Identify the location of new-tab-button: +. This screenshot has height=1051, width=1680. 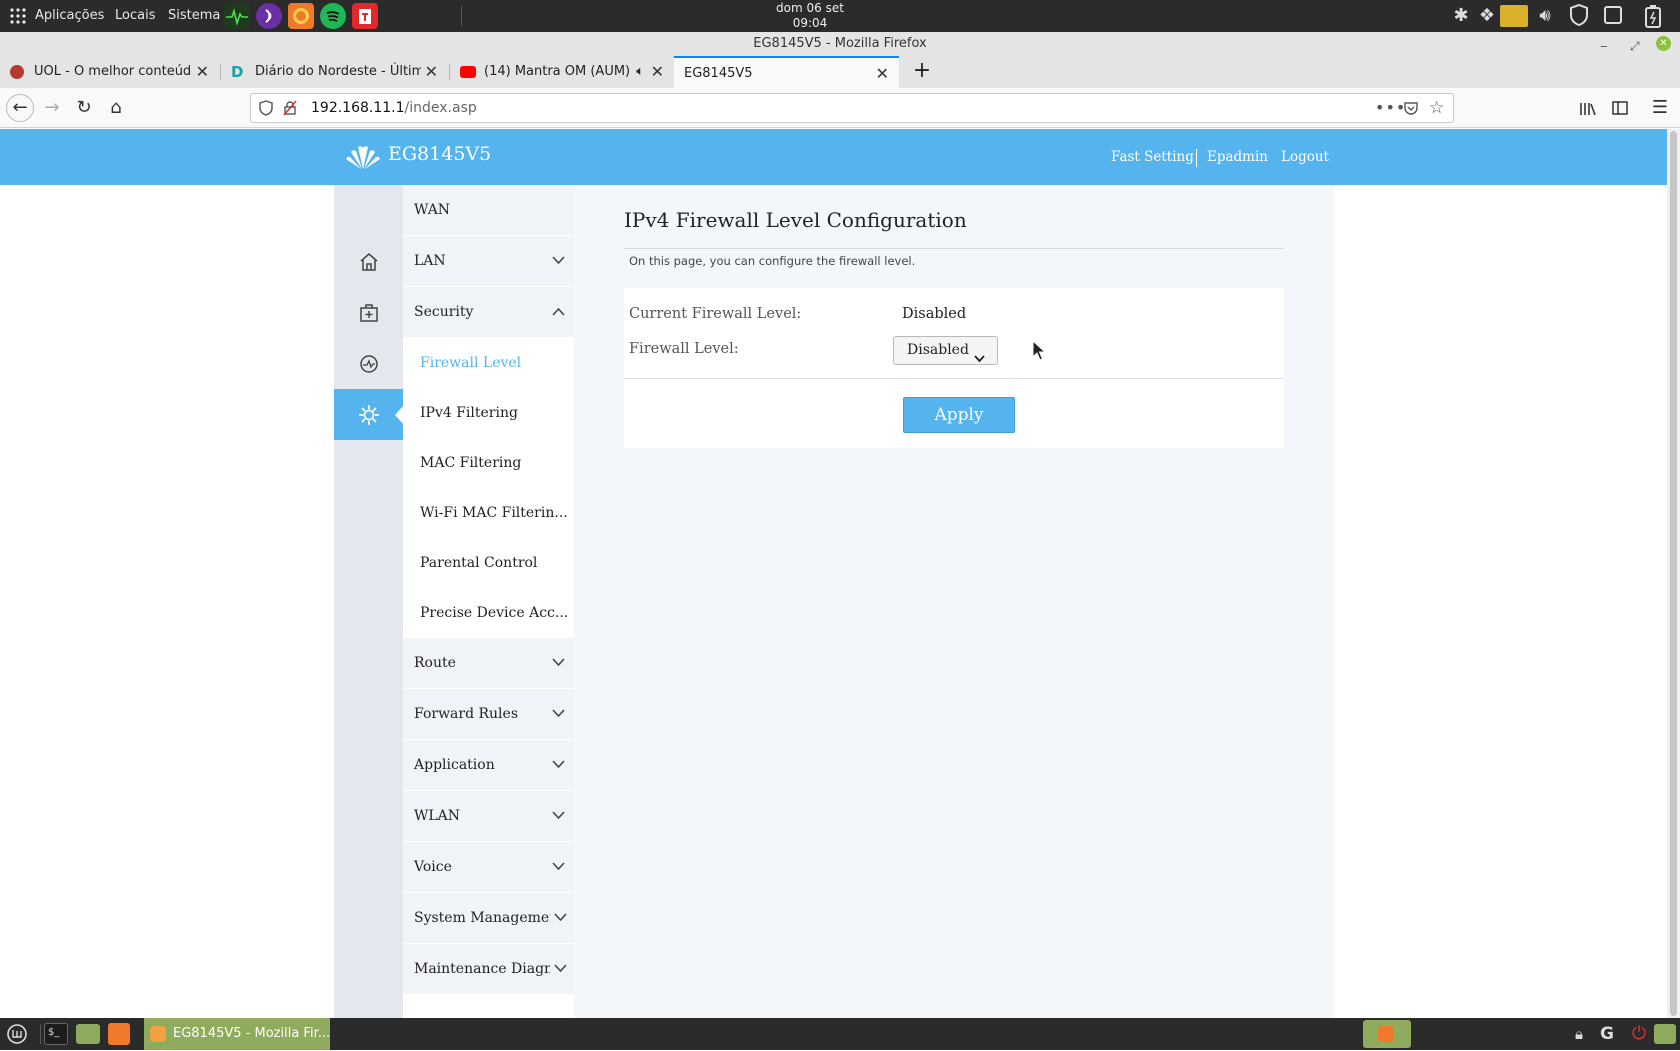
(922, 72).